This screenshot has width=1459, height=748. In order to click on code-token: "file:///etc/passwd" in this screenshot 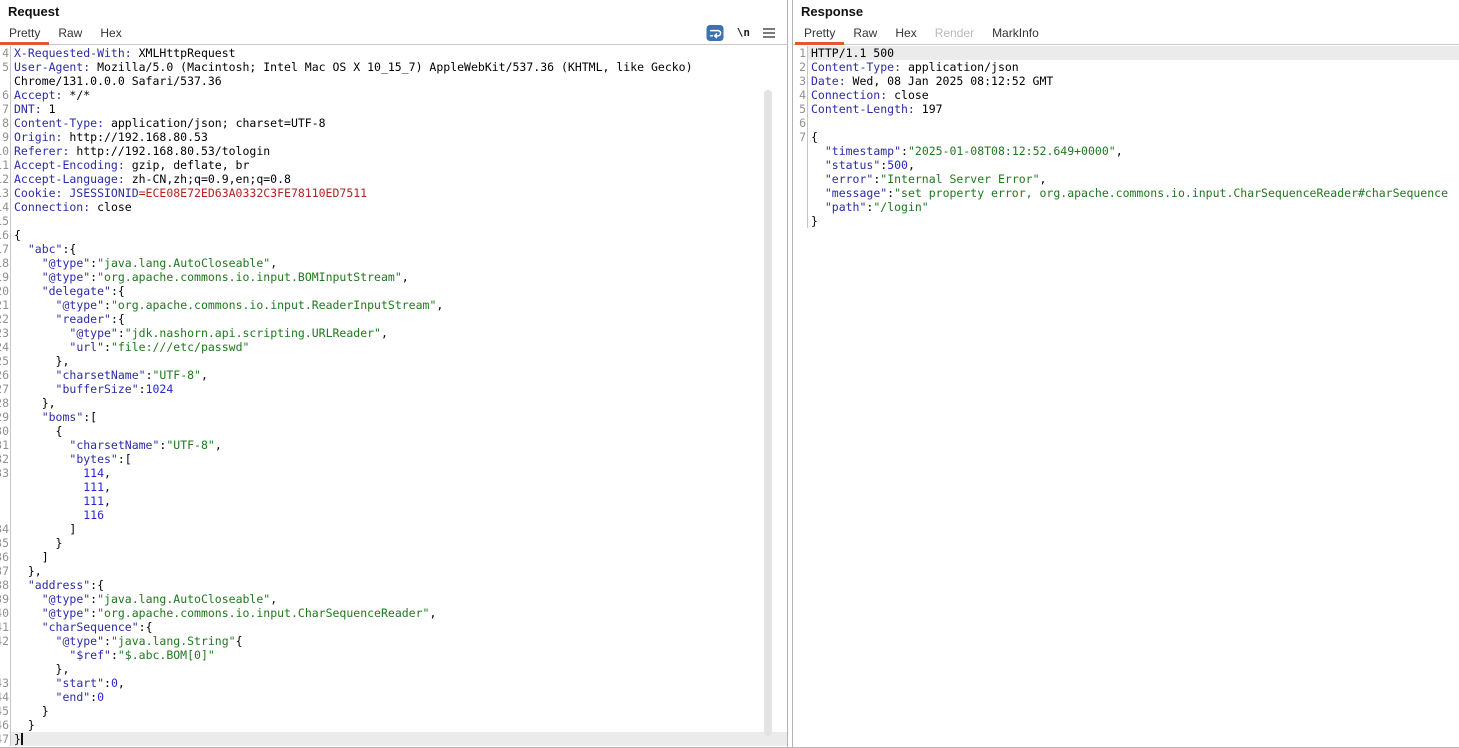, I will do `click(180, 347)`.